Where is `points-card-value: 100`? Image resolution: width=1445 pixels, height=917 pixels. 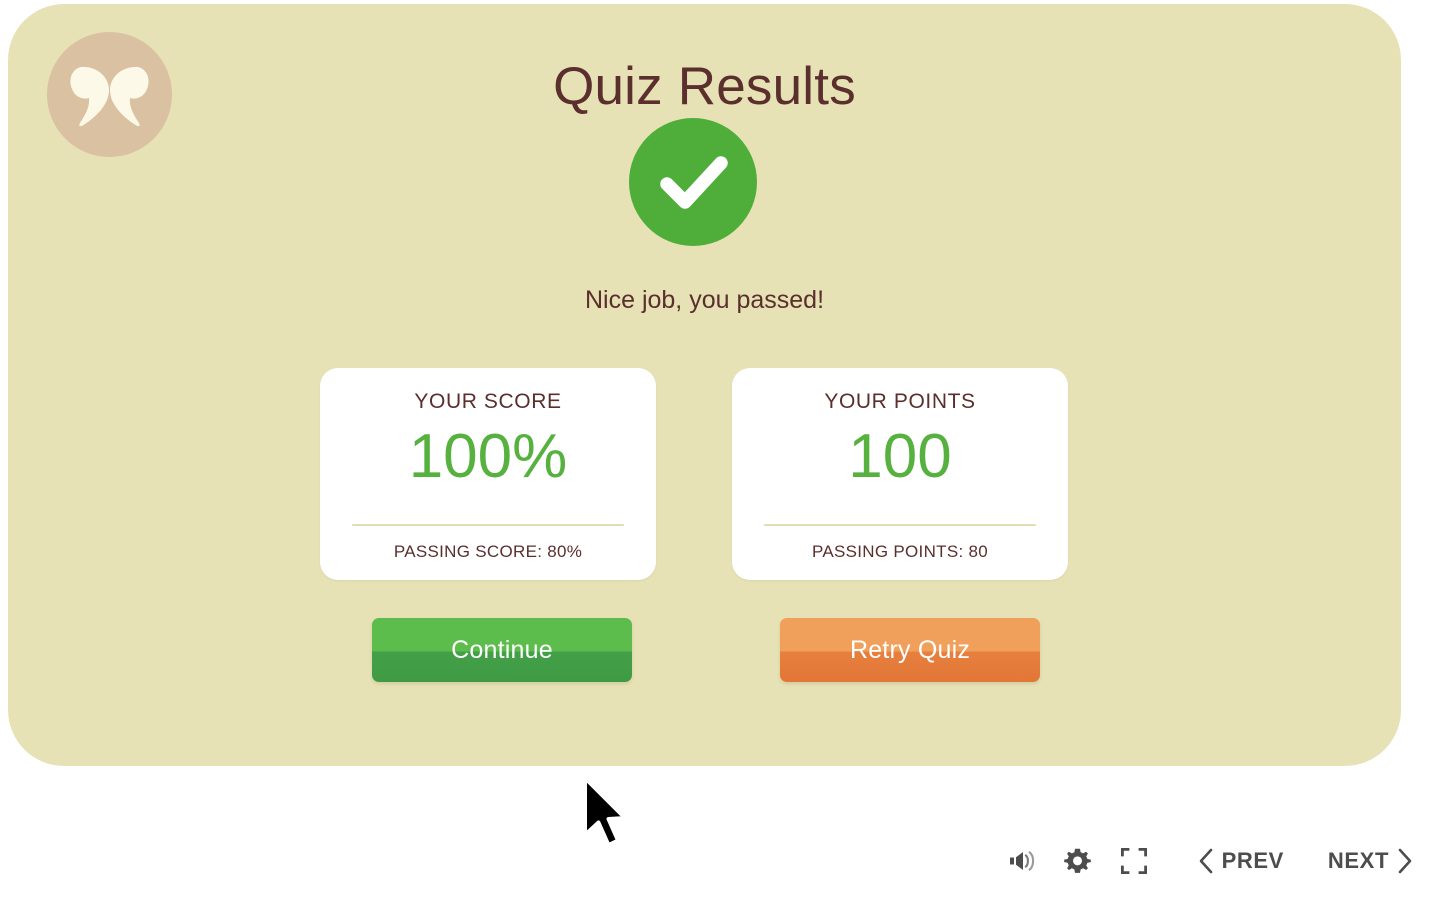
points-card-value: 100 is located at coordinates (900, 456).